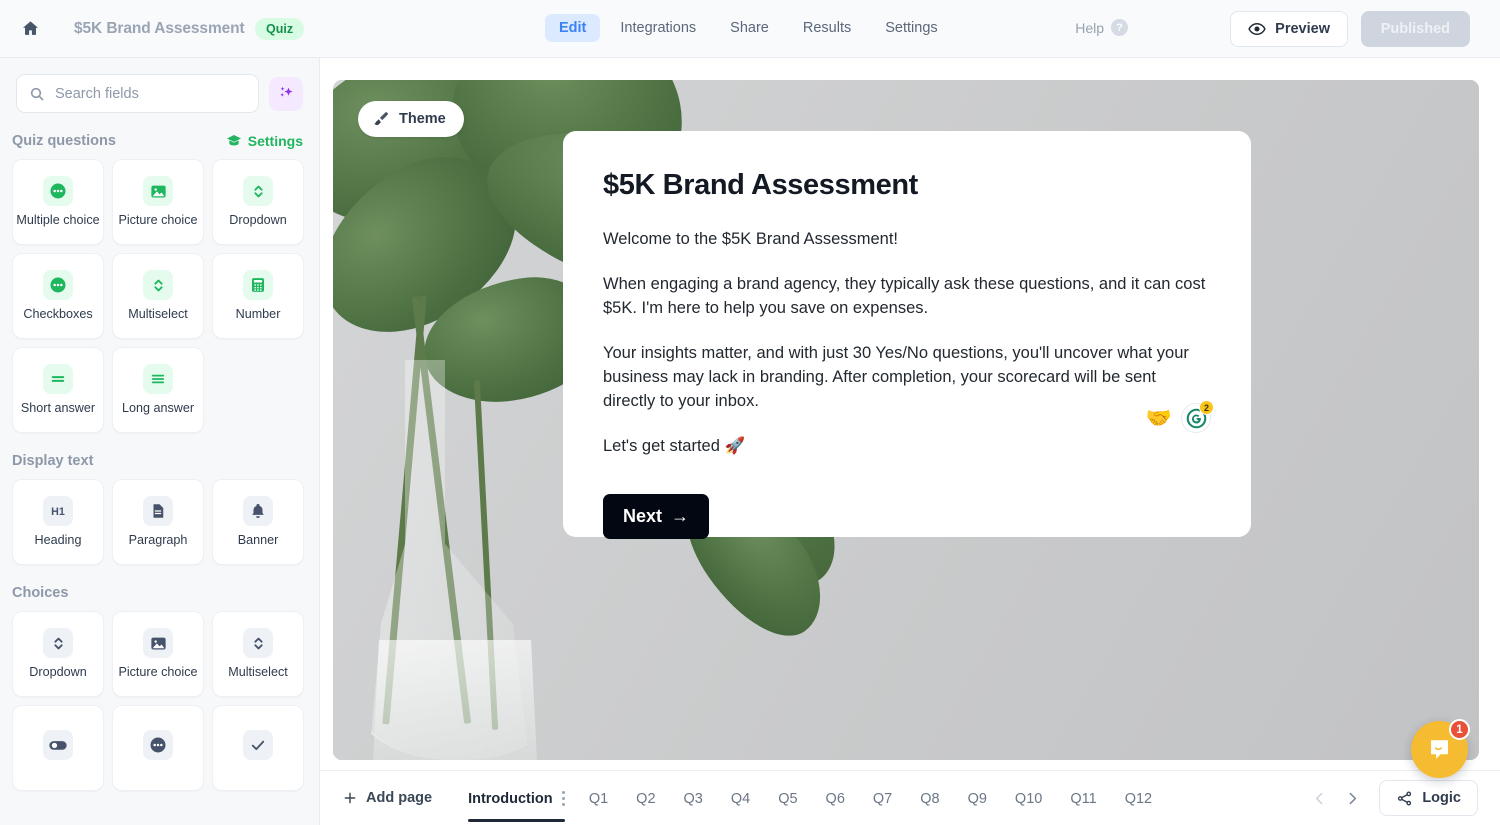  What do you see at coordinates (760, 185) in the screenshot?
I see `form-heading: $5K Brand Assessment` at bounding box center [760, 185].